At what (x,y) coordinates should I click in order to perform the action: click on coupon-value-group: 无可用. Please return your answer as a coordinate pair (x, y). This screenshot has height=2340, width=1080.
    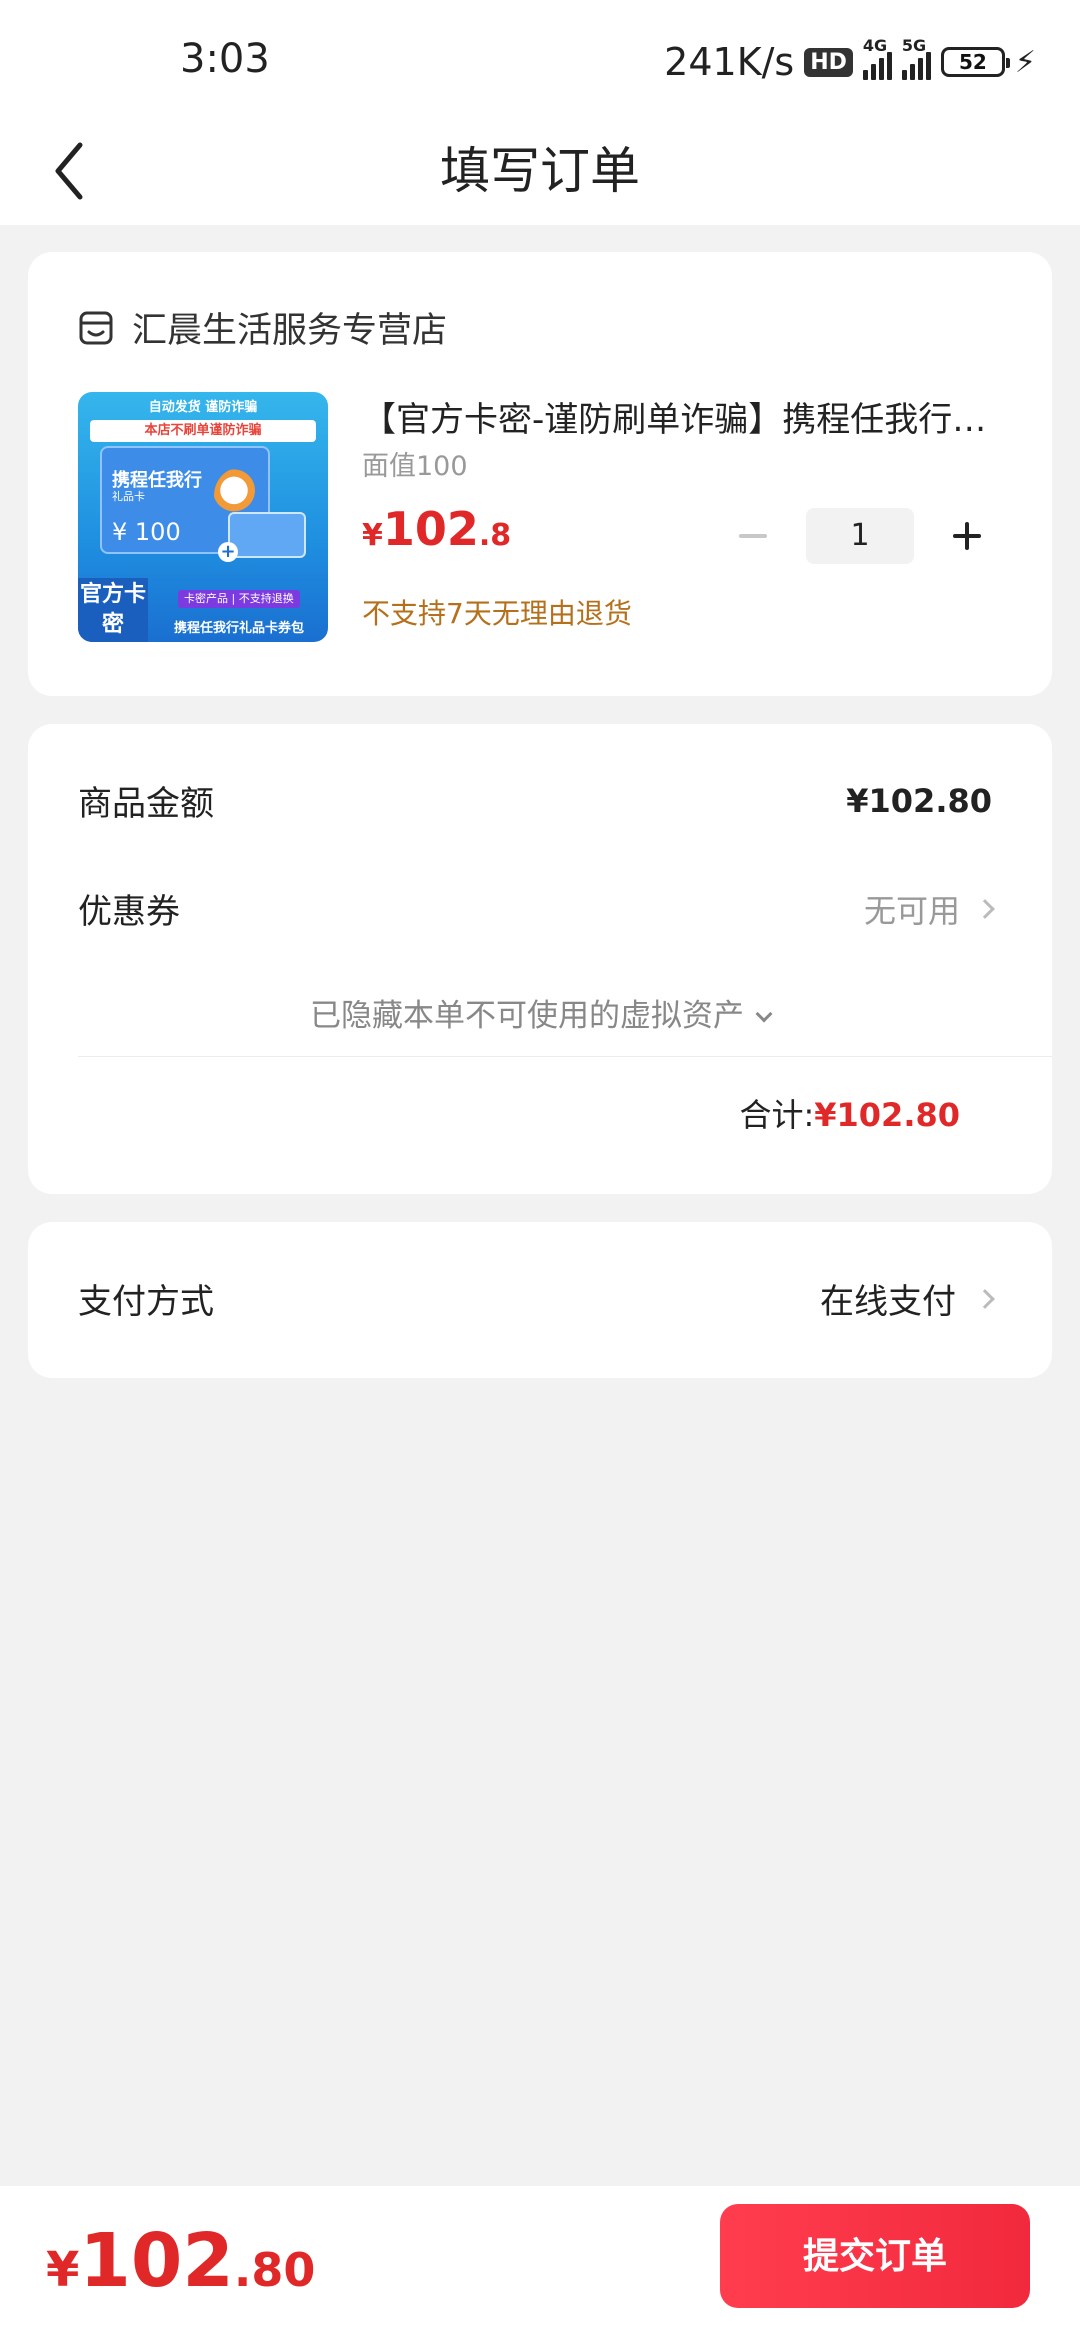
    Looking at the image, I should click on (929, 909).